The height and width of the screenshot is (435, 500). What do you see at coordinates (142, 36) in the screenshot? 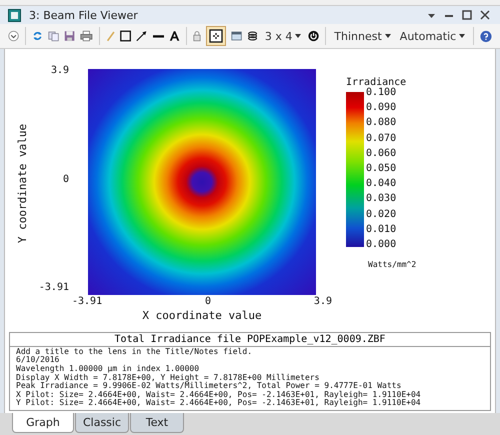
I see `arrow-icon` at bounding box center [142, 36].